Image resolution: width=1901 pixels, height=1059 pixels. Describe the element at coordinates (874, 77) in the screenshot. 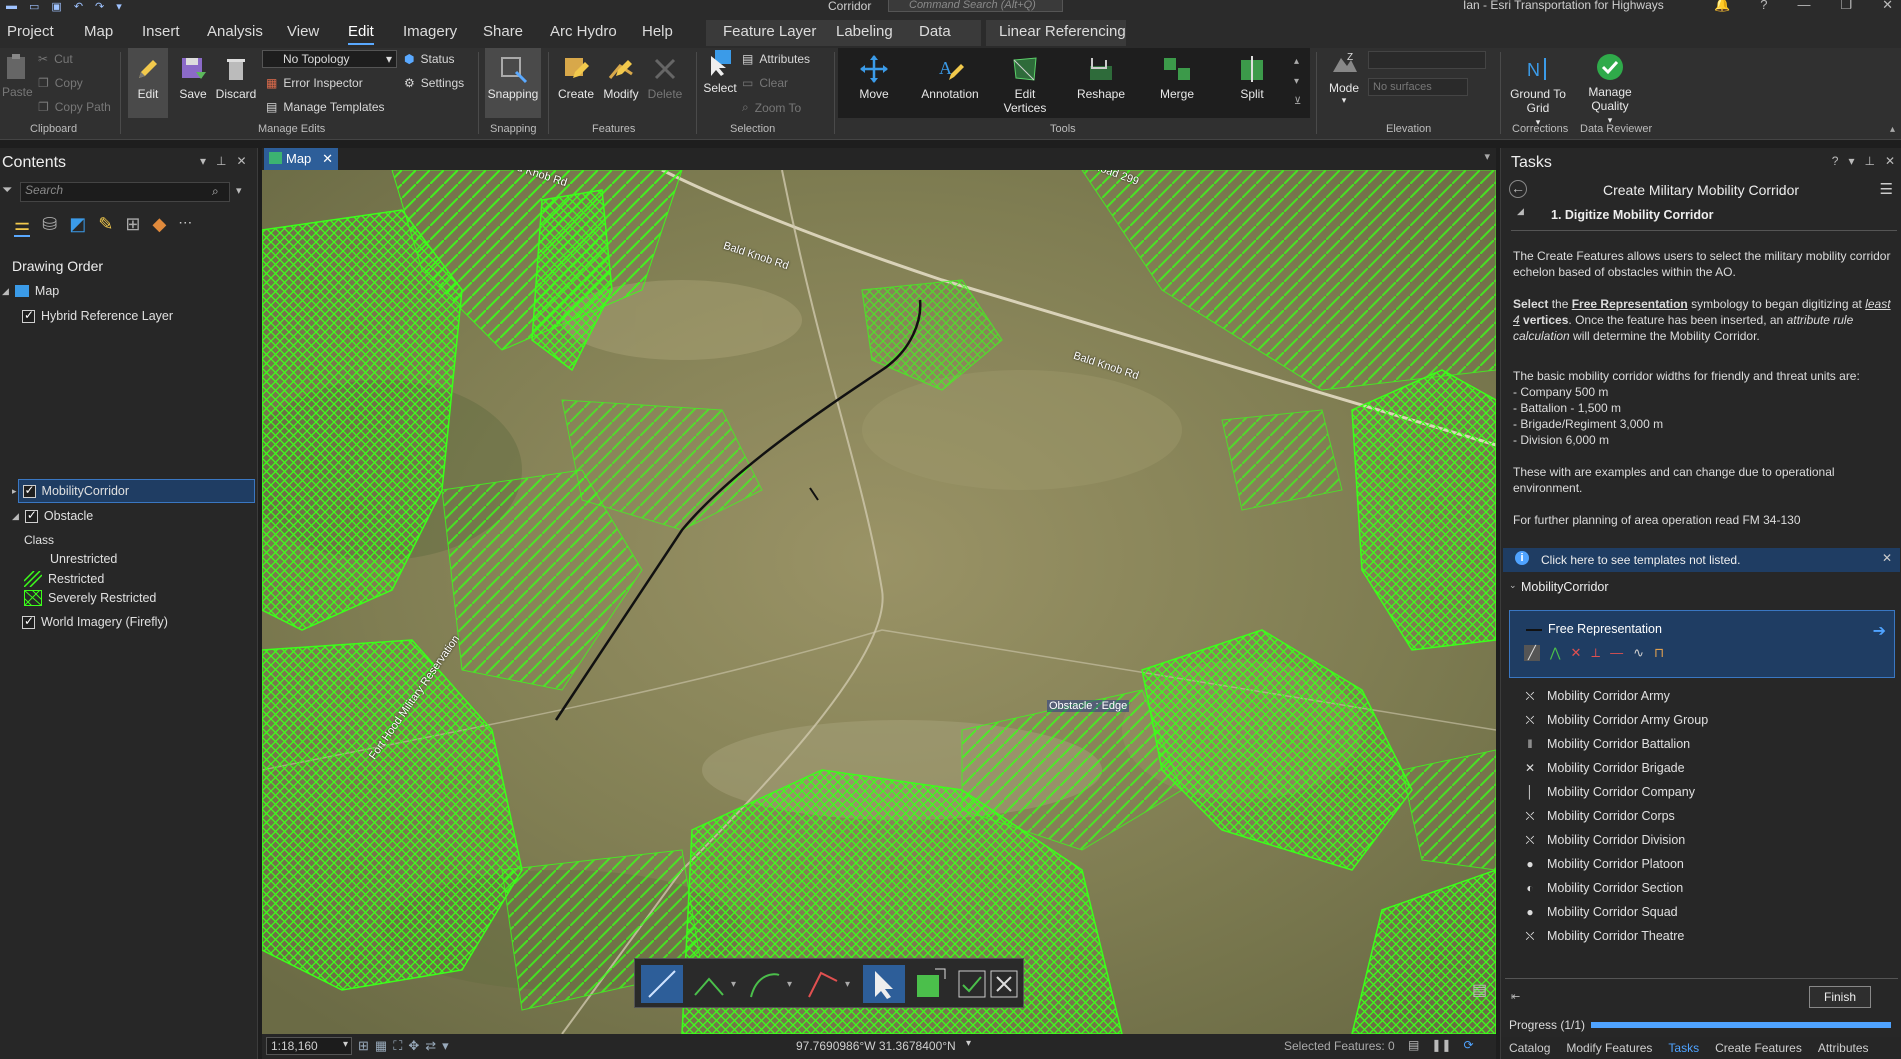

I see `move-tool: Move` at that location.